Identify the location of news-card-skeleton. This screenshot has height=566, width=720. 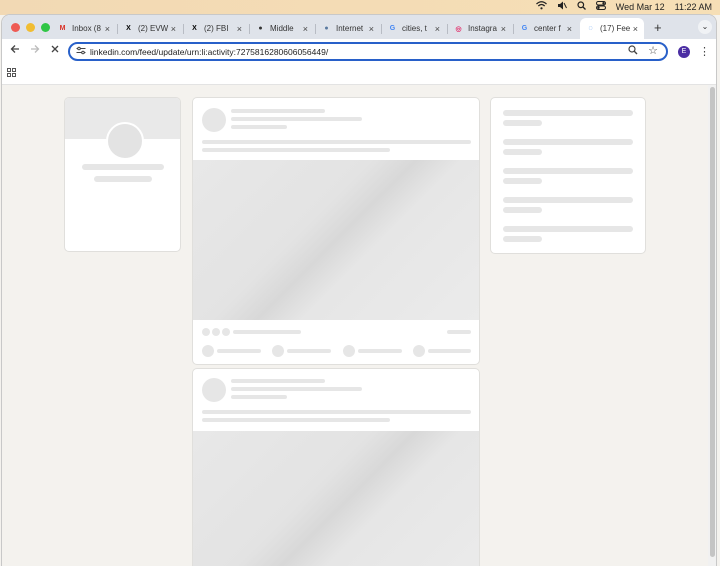
(568, 175).